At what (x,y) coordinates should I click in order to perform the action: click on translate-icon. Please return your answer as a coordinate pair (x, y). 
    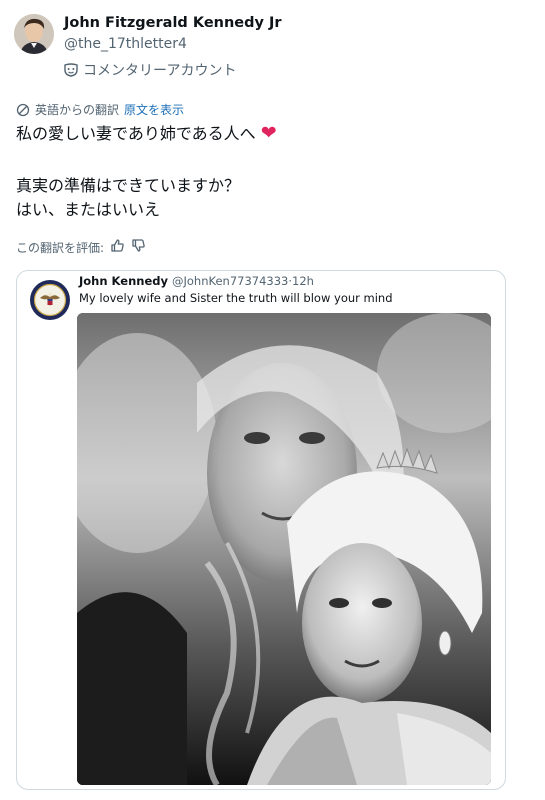
    Looking at the image, I should click on (23, 109).